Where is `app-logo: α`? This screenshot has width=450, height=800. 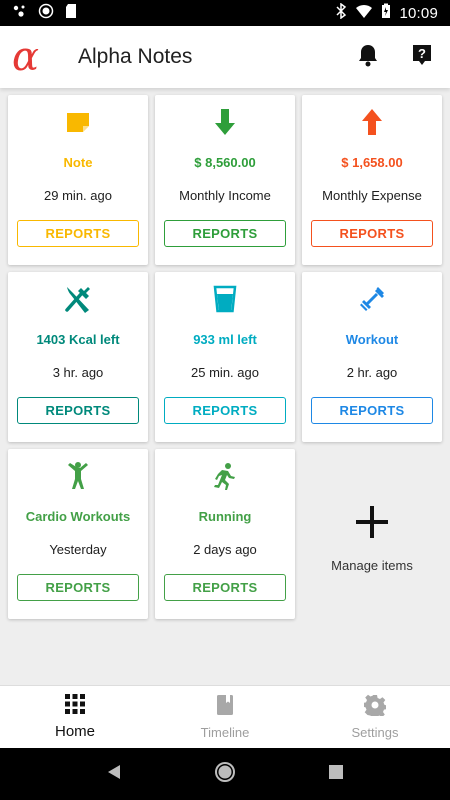
app-logo: α is located at coordinates (26, 57).